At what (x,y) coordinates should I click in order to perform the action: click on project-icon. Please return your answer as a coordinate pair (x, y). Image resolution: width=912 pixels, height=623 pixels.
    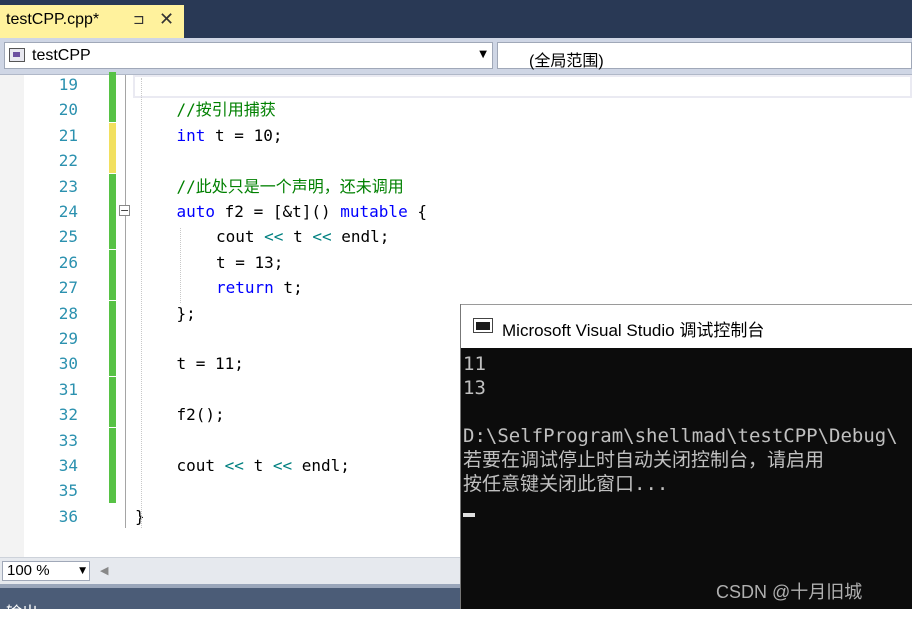
    Looking at the image, I should click on (17, 55).